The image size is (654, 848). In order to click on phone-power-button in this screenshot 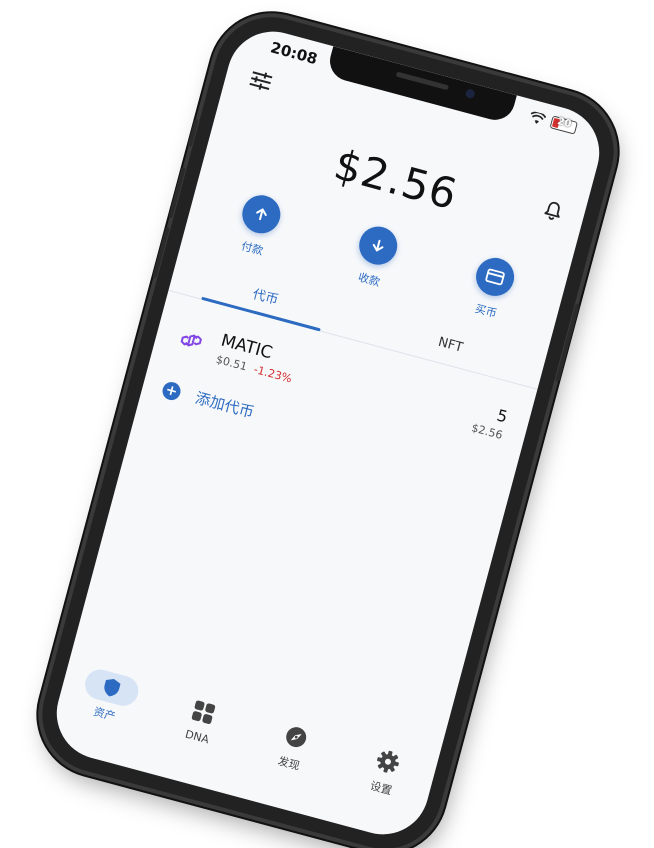, I will do `click(567, 343)`.